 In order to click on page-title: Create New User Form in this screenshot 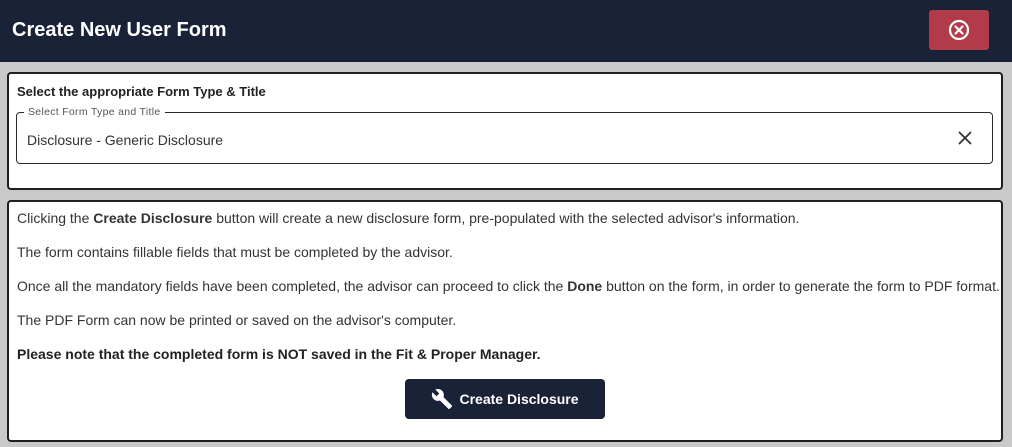, I will do `click(119, 30)`.